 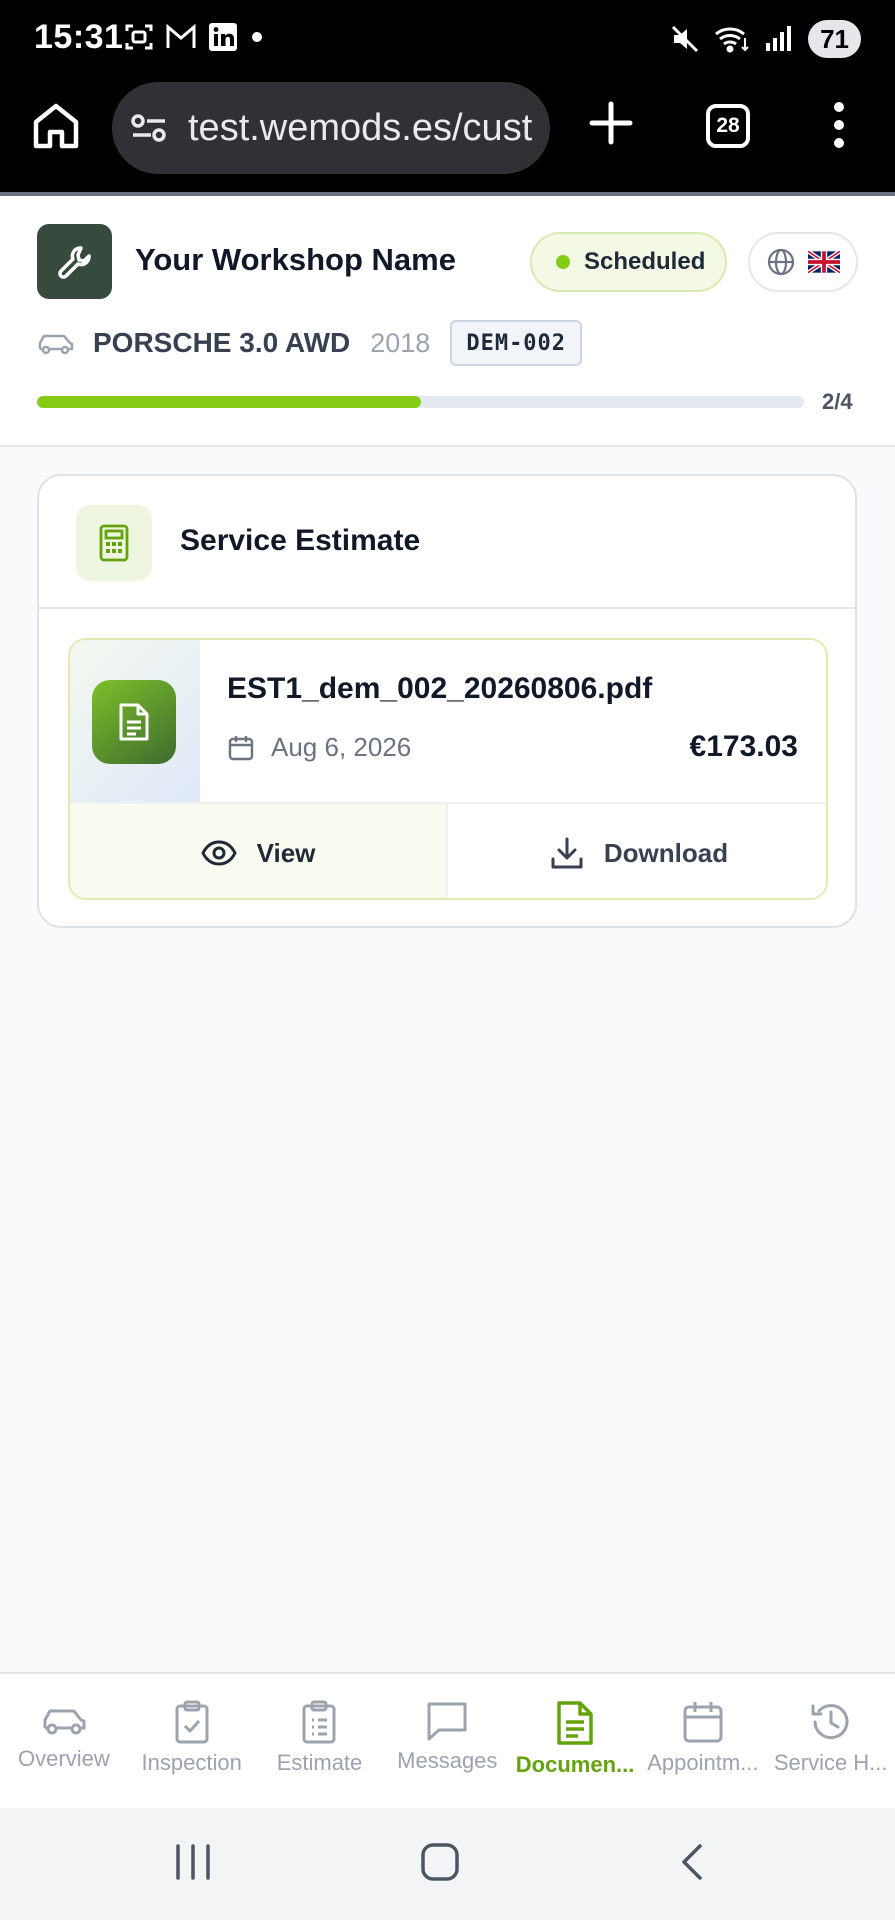 I want to click on status-dot-icon, so click(x=563, y=262).